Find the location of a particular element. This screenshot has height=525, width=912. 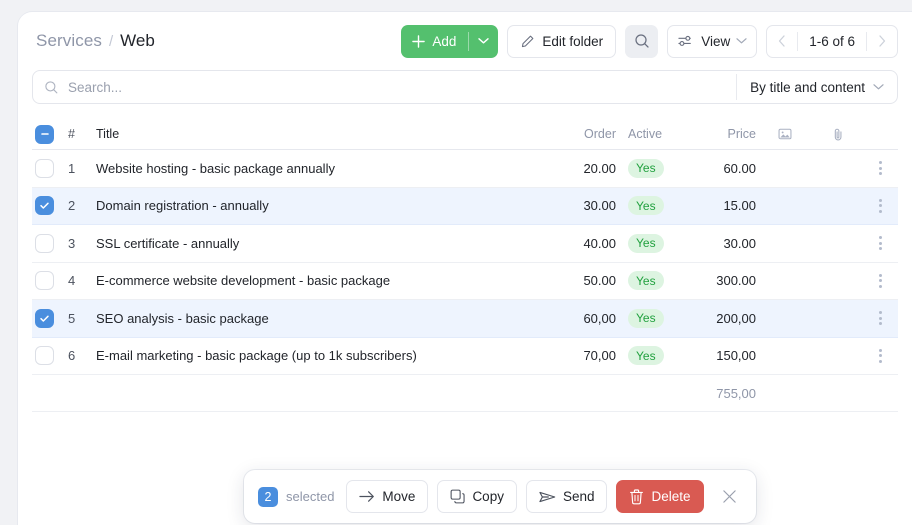

breadcrumb-parent: Services is located at coordinates (69, 41).